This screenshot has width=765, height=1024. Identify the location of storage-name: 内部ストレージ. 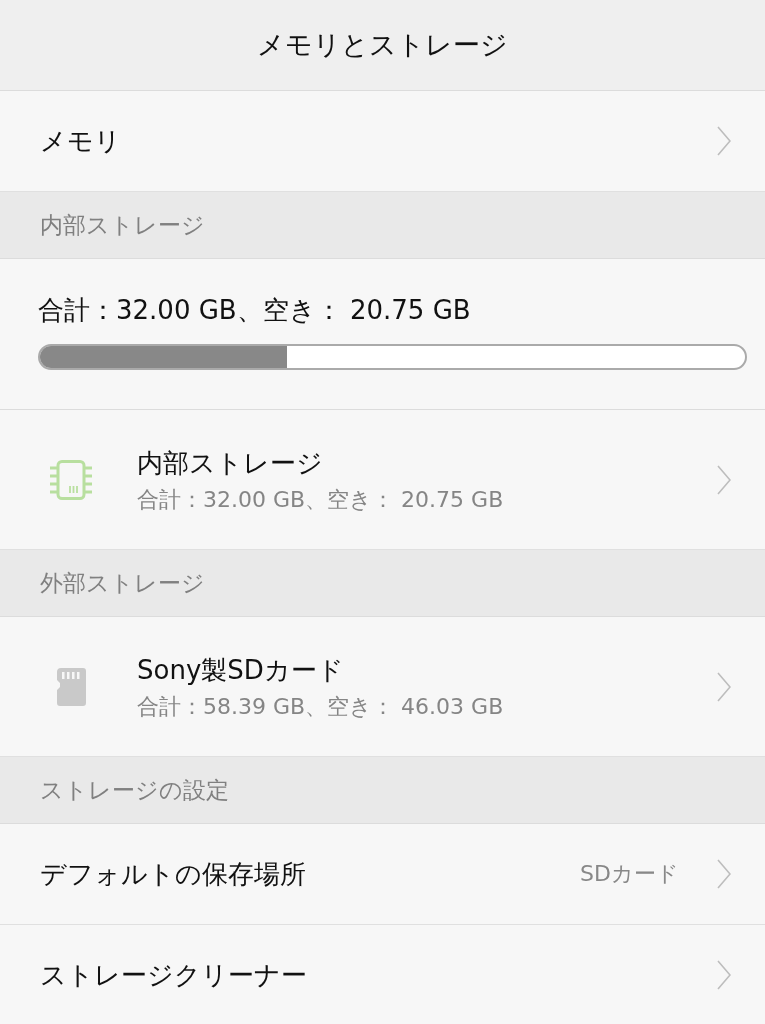
(230, 463).